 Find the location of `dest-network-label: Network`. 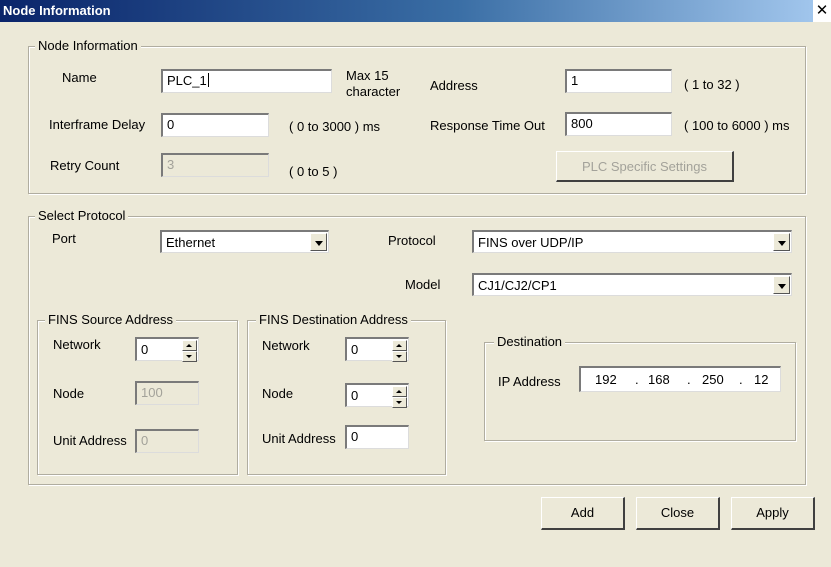

dest-network-label: Network is located at coordinates (286, 345).